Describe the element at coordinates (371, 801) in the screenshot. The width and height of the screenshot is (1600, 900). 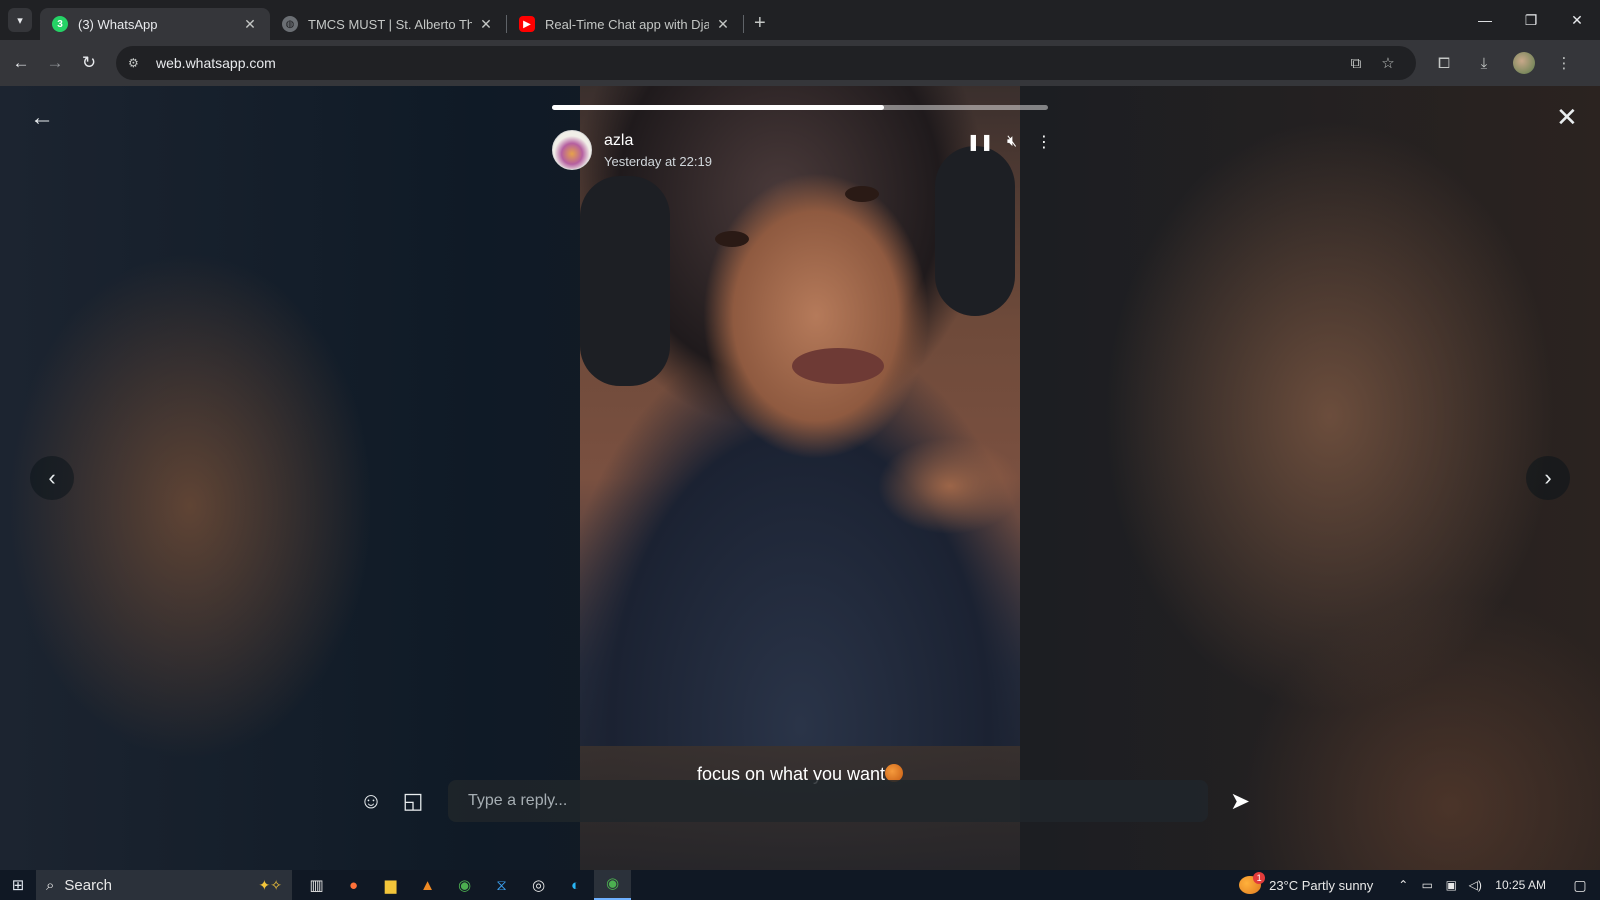
I see `emoji-icon: ☺` at that location.